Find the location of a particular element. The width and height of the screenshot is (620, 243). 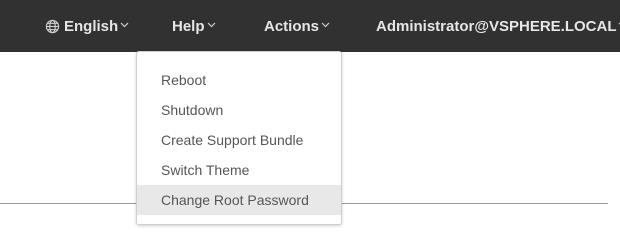

menu-item-shutdown: Shutdown is located at coordinates (239, 110).